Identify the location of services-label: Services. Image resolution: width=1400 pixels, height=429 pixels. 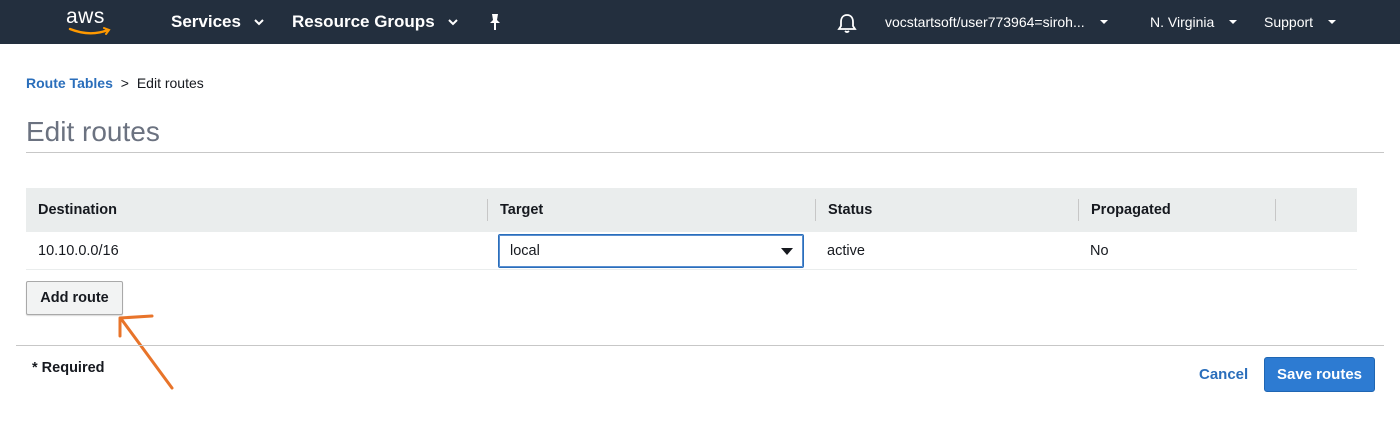
(206, 21).